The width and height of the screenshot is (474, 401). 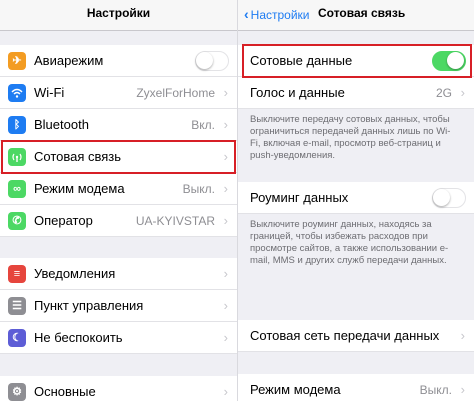 I want to click on row-label: Сотовые данные, so click(x=301, y=60).